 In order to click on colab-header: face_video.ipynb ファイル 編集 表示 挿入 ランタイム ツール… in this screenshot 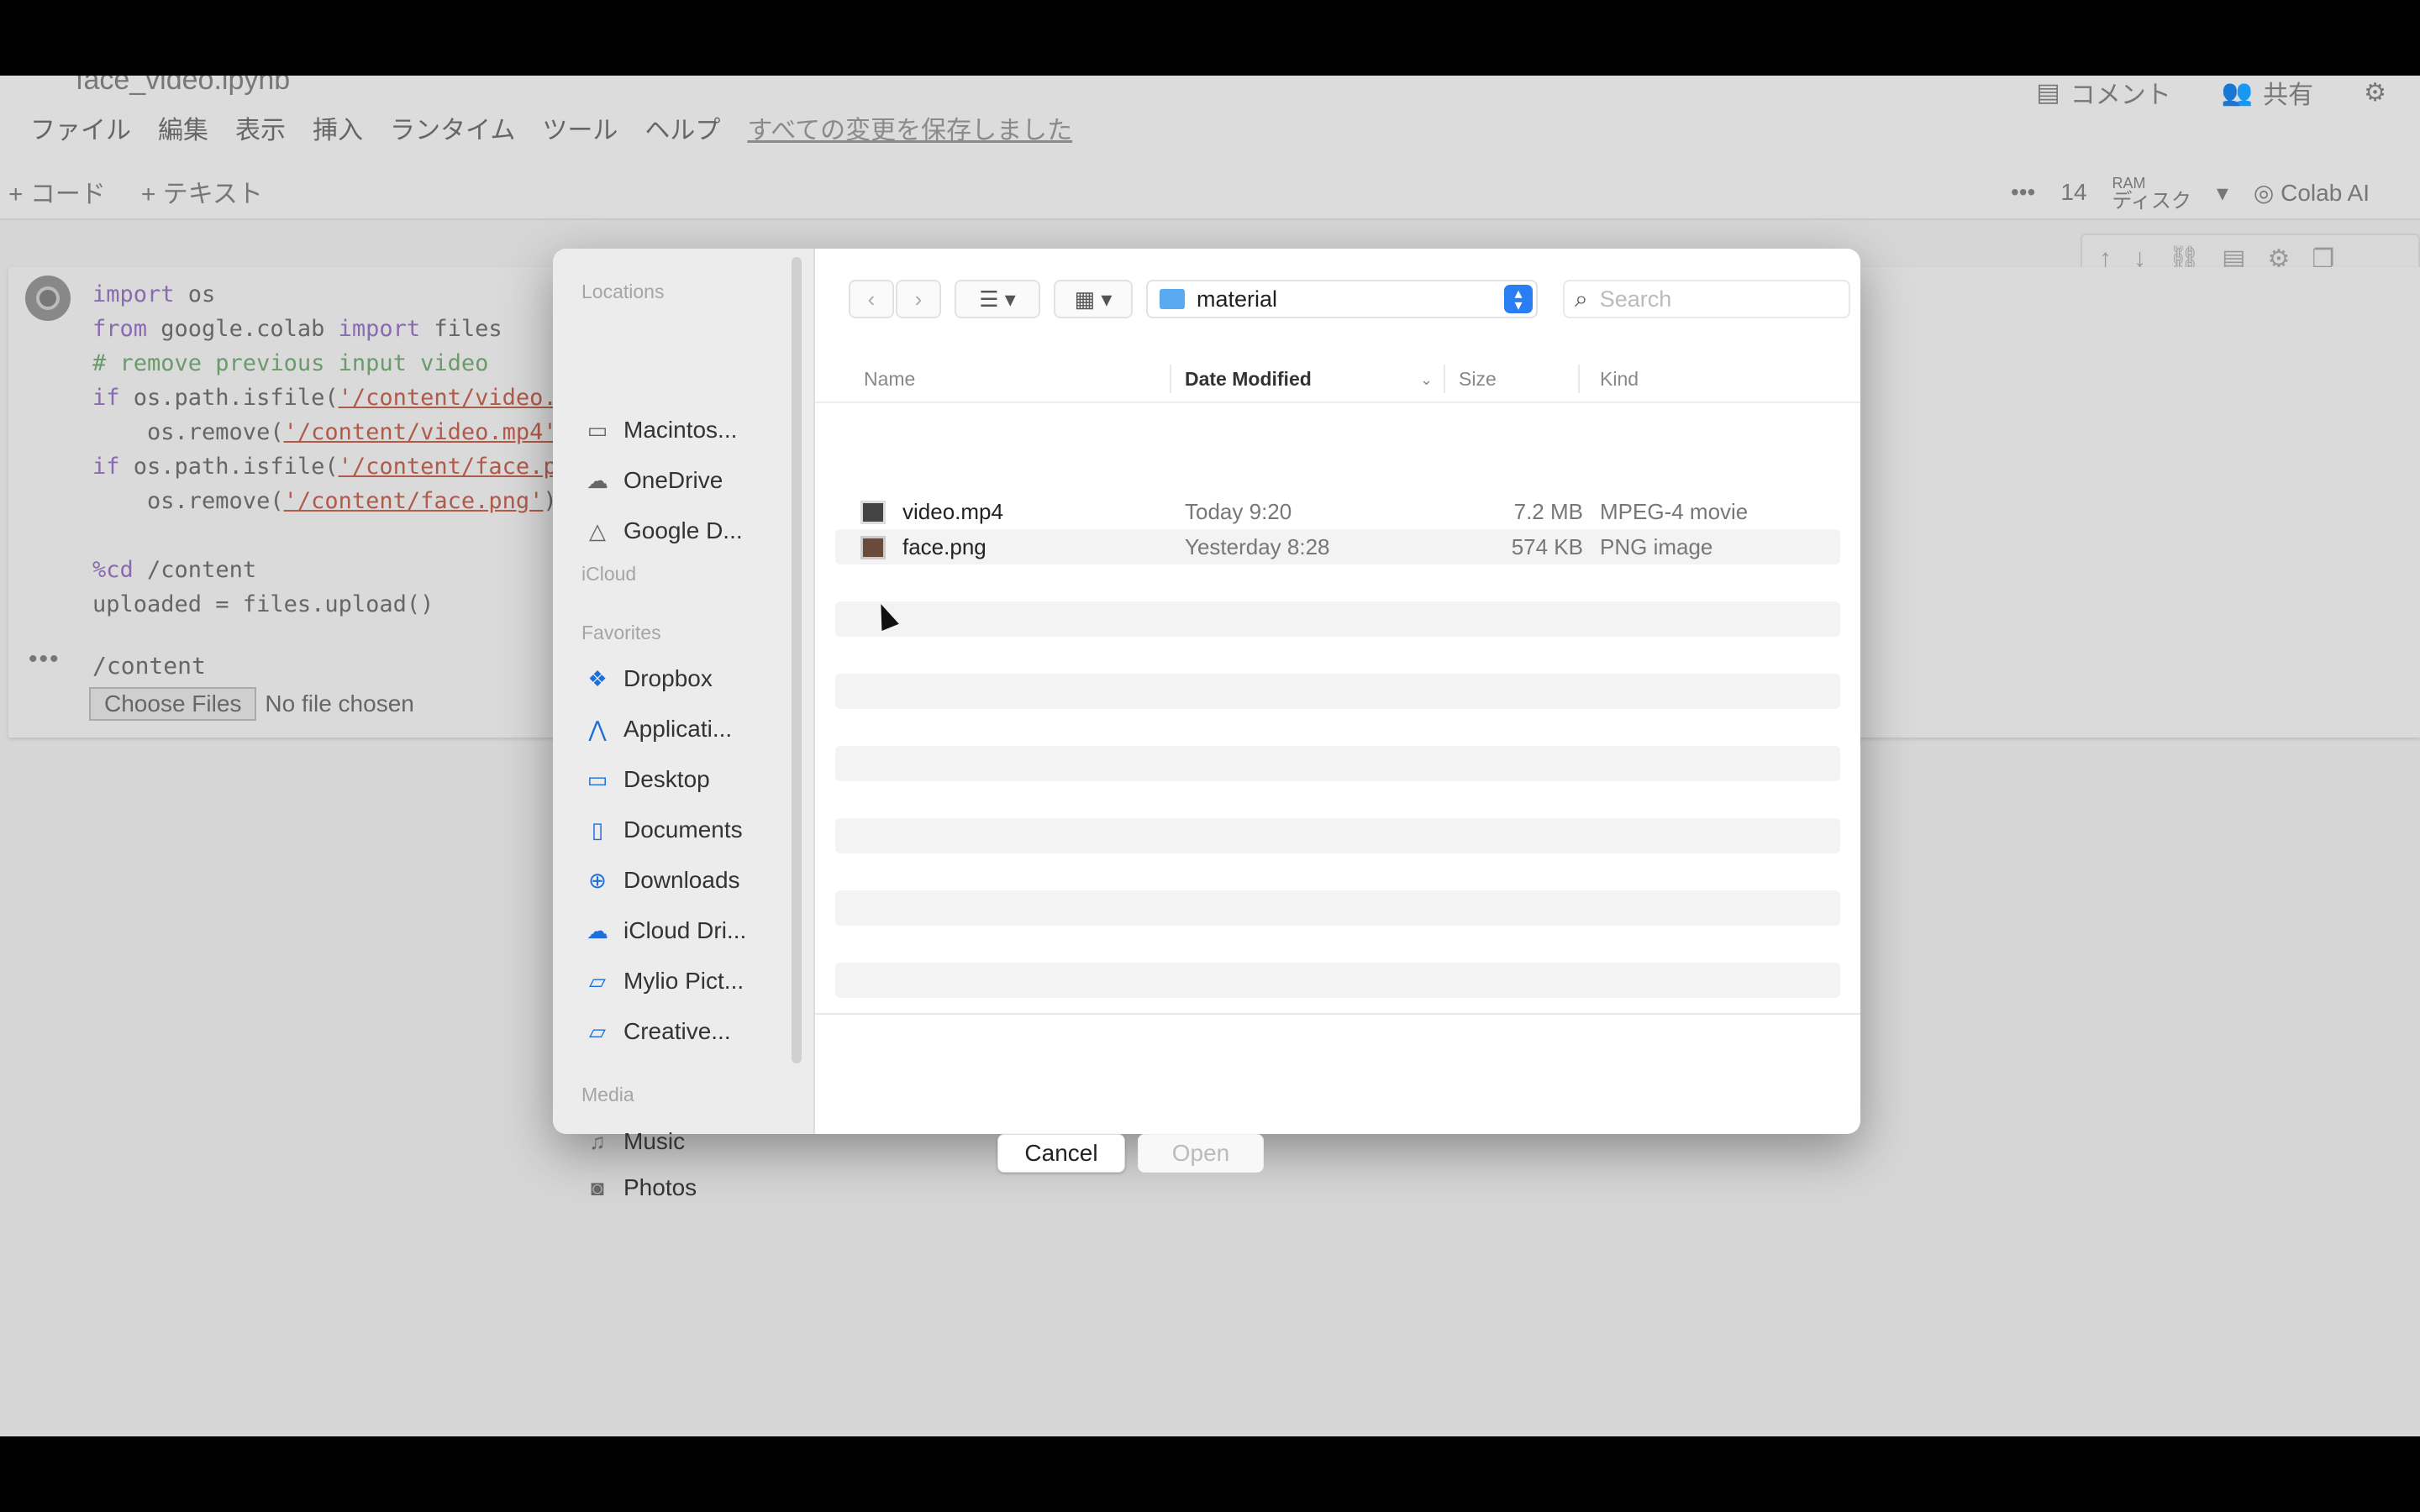, I will do `click(1210, 148)`.